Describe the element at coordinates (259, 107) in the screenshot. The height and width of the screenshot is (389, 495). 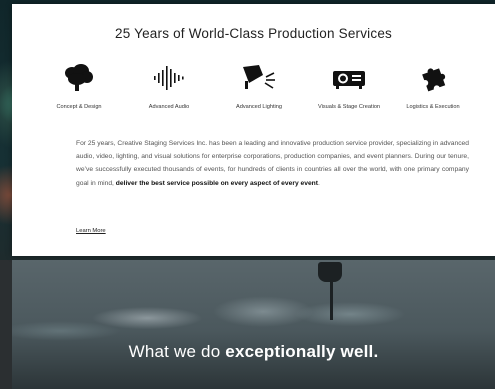
I see `service-label: Advanced Lighting` at that location.